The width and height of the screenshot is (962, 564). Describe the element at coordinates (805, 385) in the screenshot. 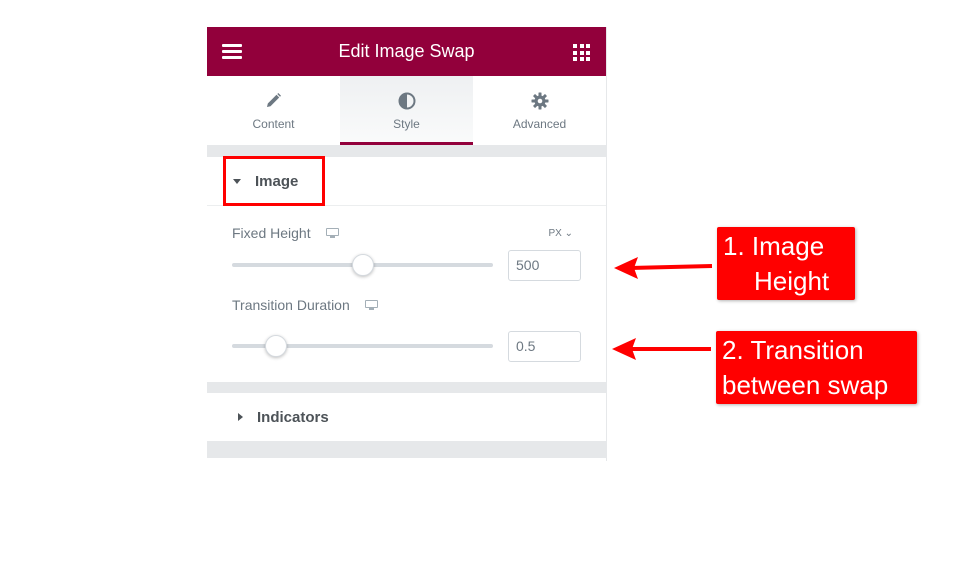

I see `annotation-line: between swap` at that location.